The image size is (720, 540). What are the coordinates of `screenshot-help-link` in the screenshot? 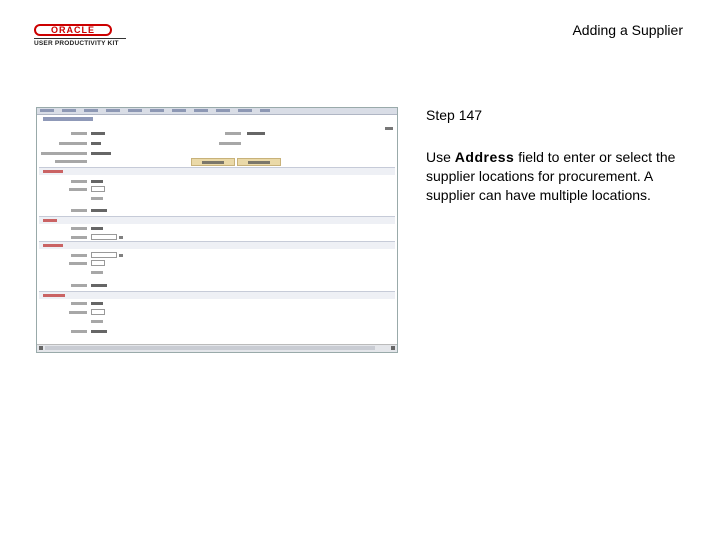 It's located at (389, 128).